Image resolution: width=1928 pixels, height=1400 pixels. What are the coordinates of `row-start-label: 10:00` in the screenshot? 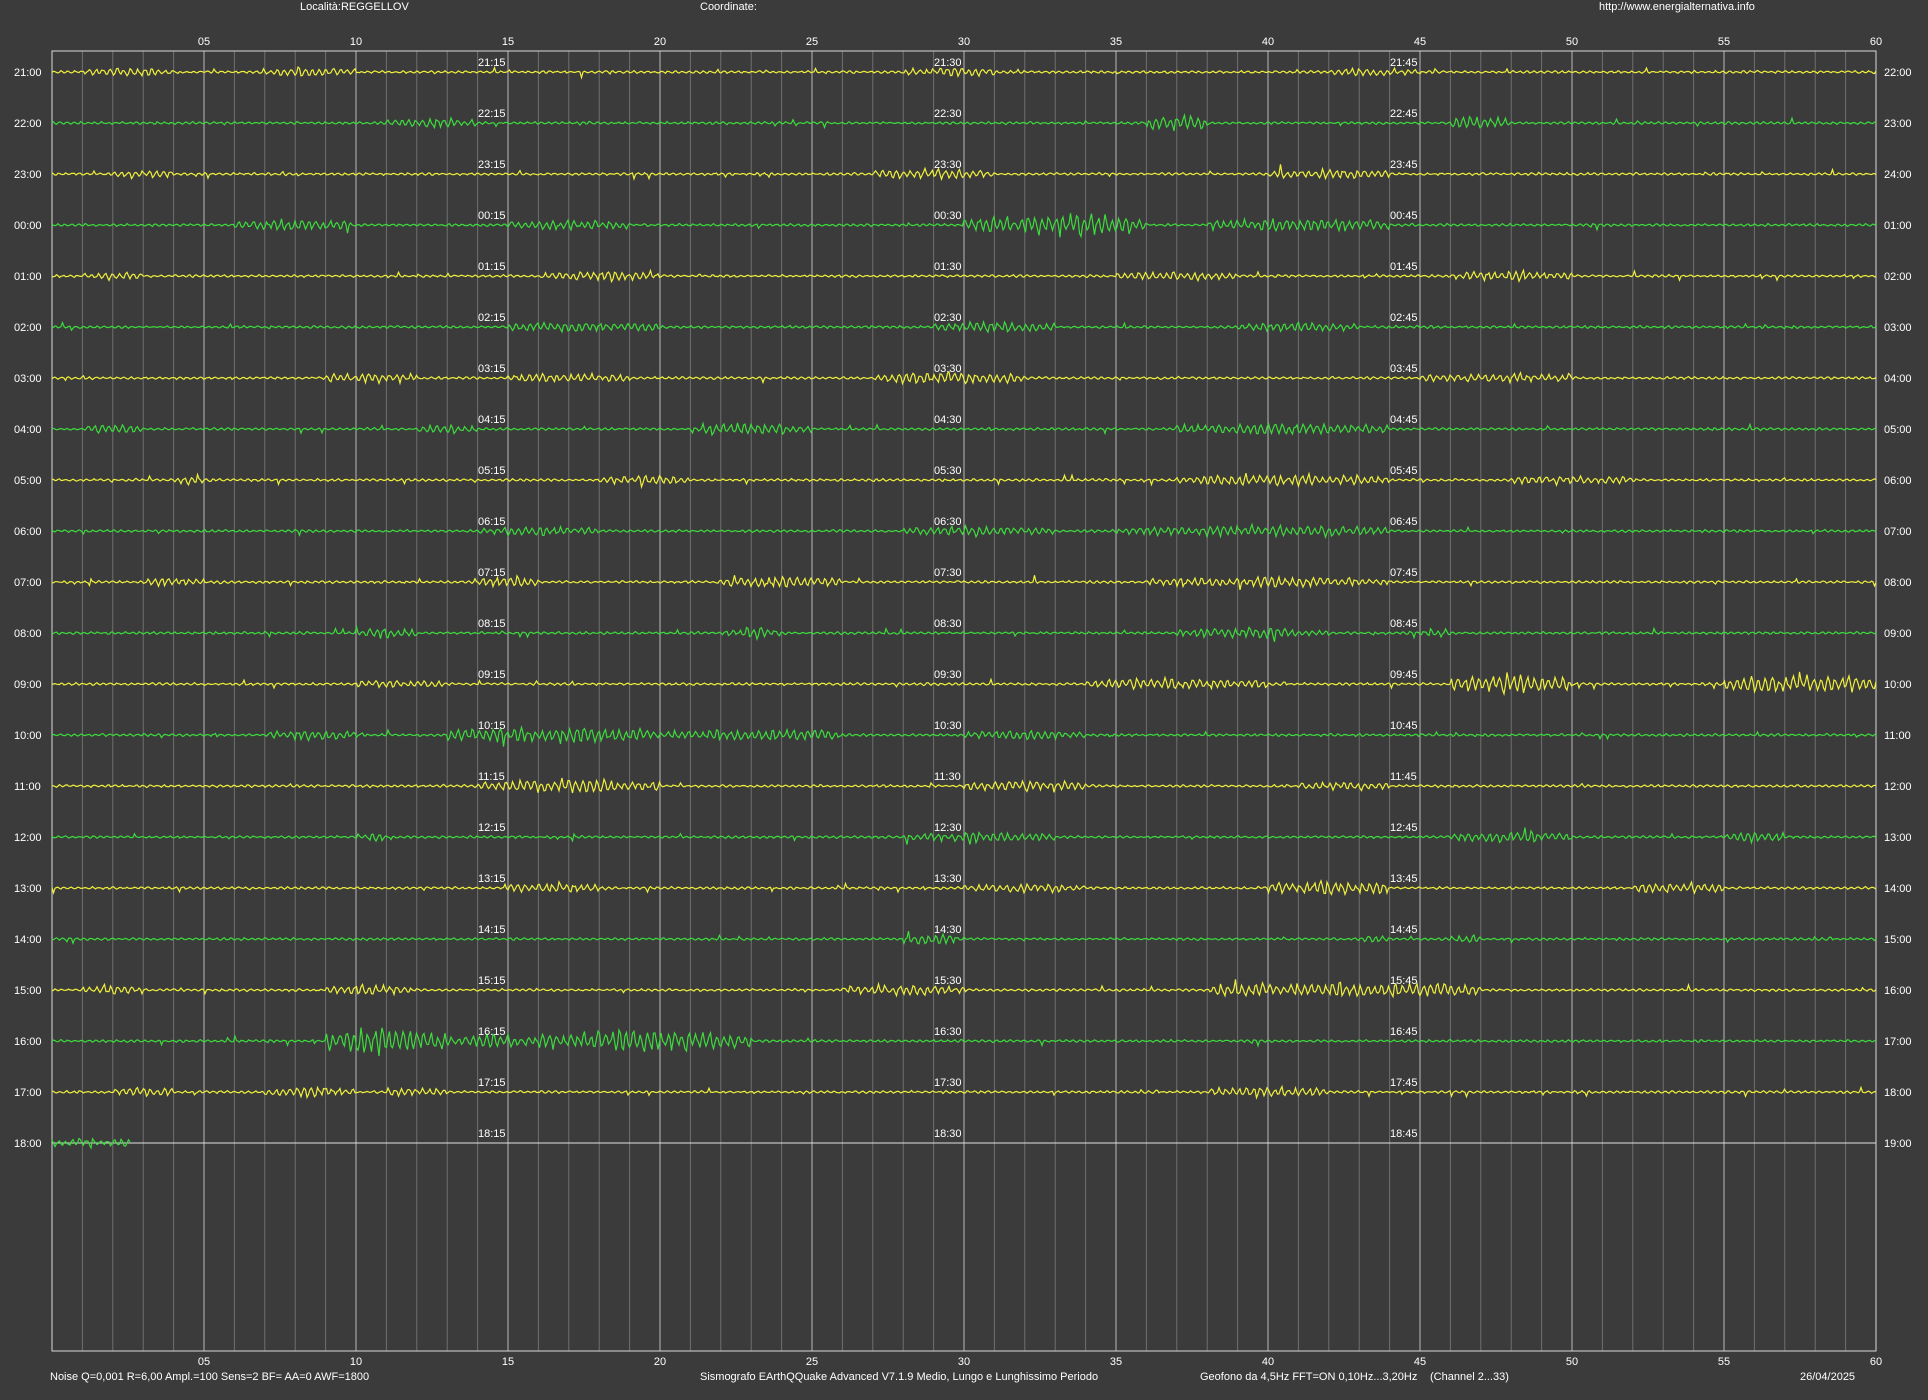 It's located at (28, 736).